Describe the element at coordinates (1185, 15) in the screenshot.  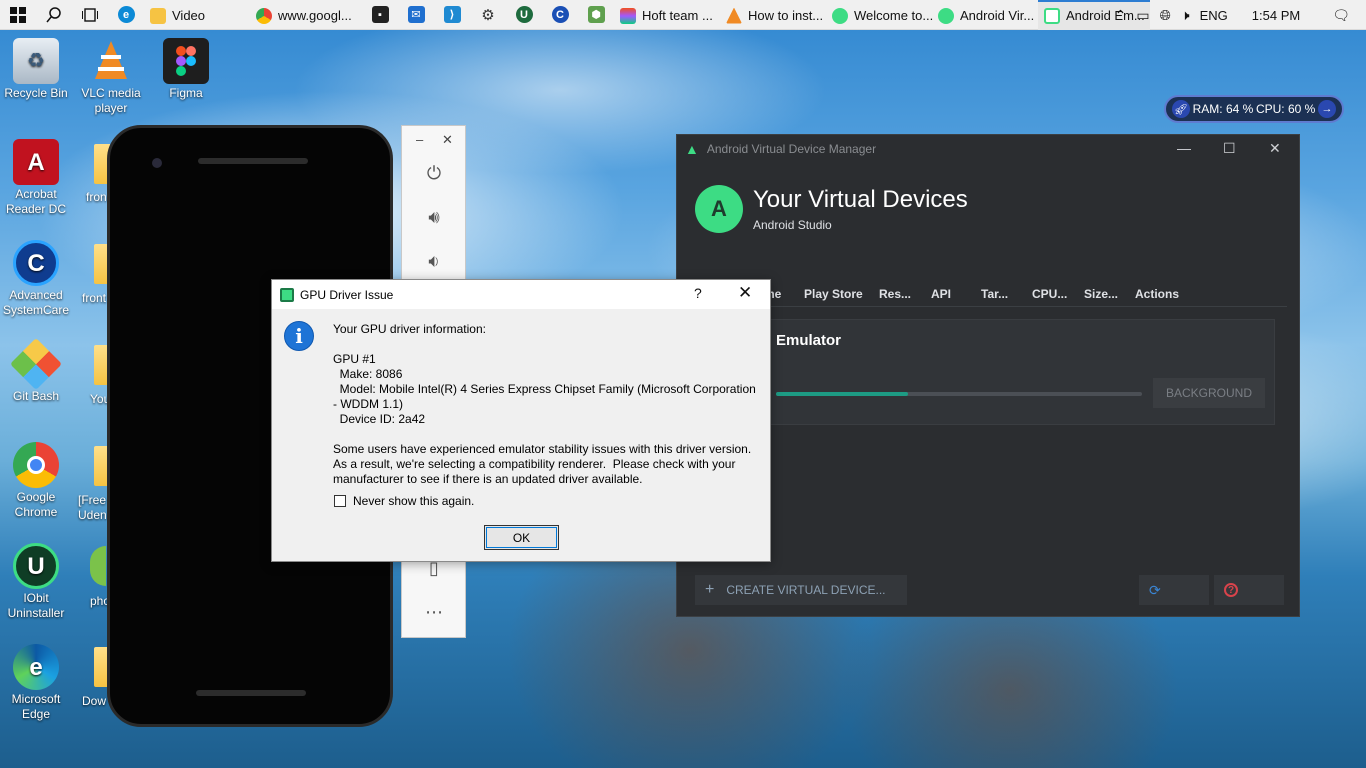
I see `volume-icon: 🕨︎` at that location.